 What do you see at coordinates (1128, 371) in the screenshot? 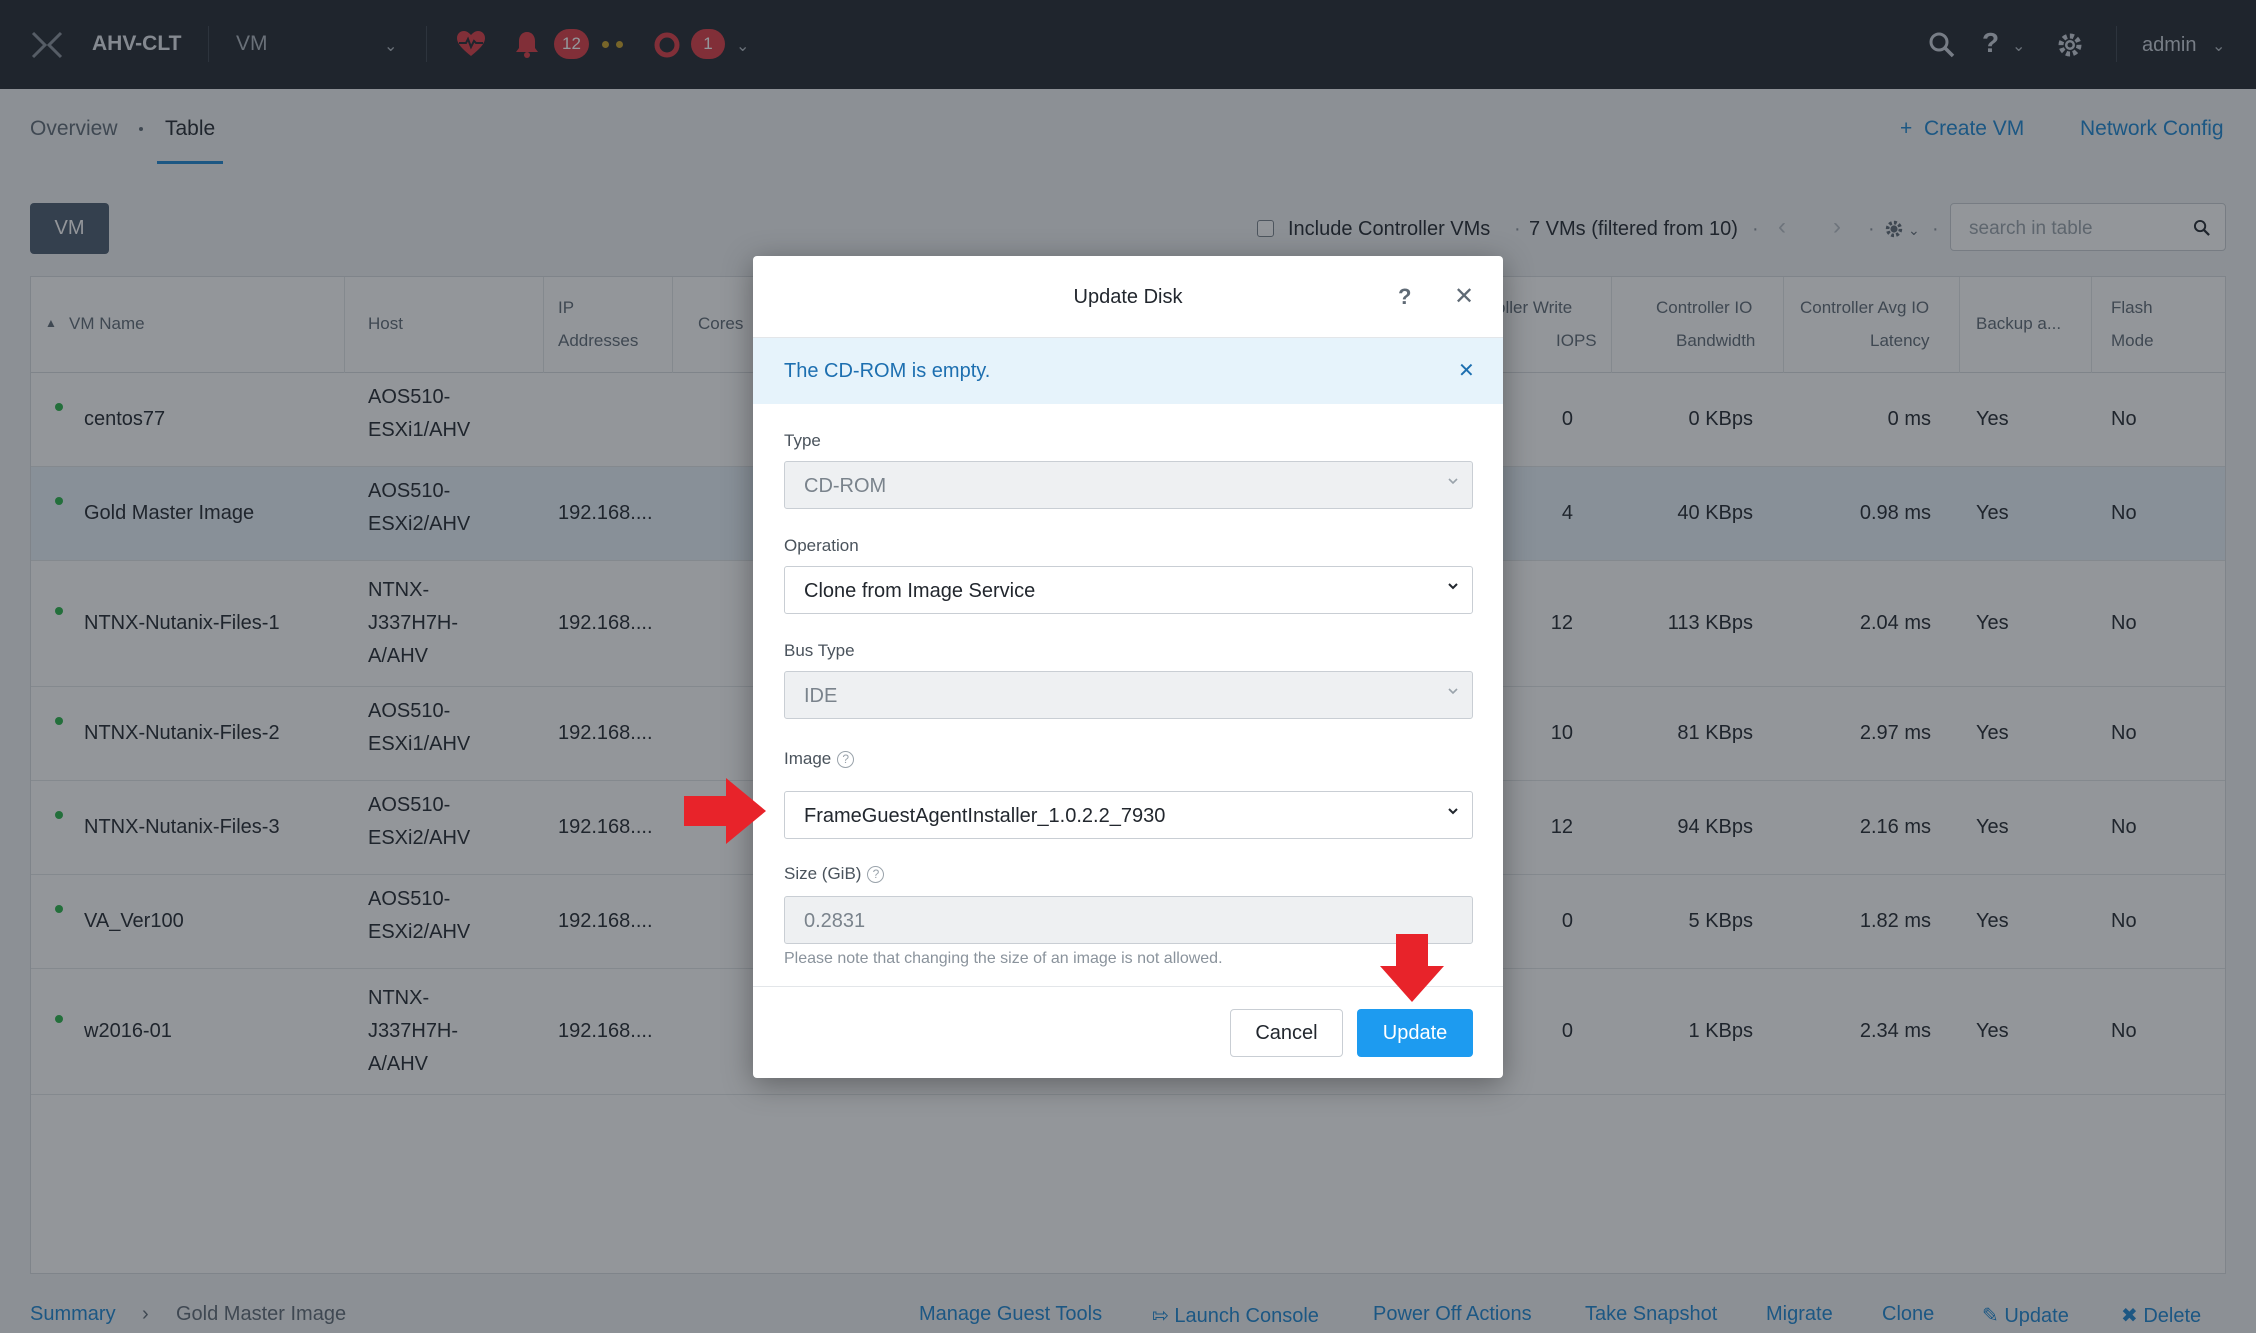
I see `cdrom-empty-alert: The CD-ROM is empty. ✕` at bounding box center [1128, 371].